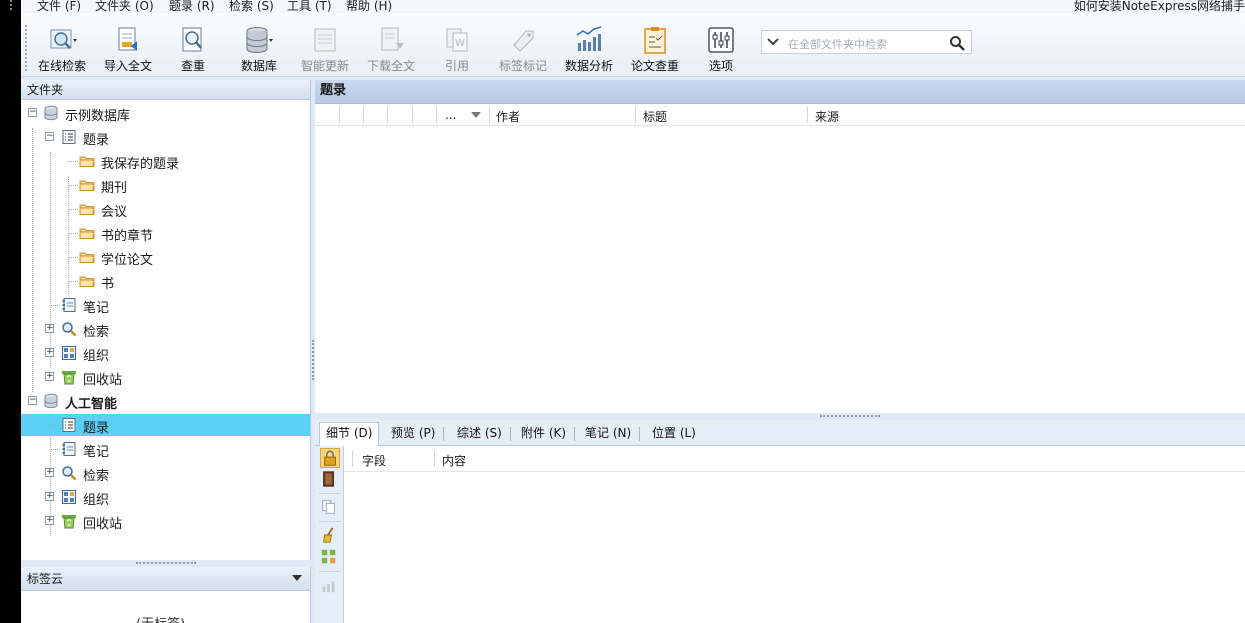 This screenshot has width=1245, height=623. What do you see at coordinates (165, 281) in the screenshot?
I see `tree-item-book: 书` at bounding box center [165, 281].